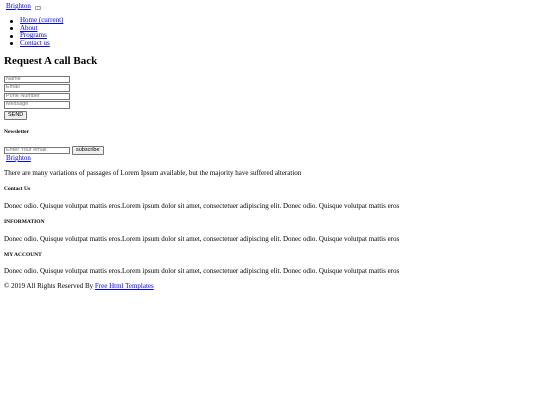 The width and height of the screenshot is (540, 405). Describe the element at coordinates (17, 132) in the screenshot. I see `newsletter-title: Newsletter` at that location.